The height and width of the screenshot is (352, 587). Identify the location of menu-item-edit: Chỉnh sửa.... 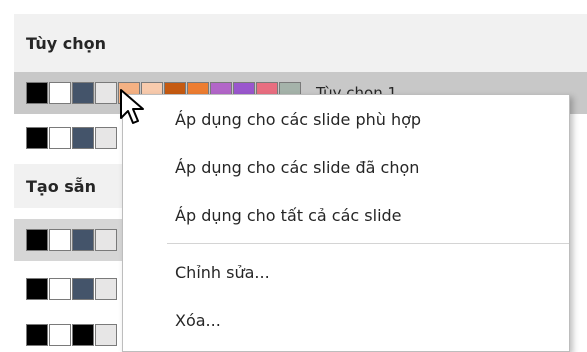
(346, 272).